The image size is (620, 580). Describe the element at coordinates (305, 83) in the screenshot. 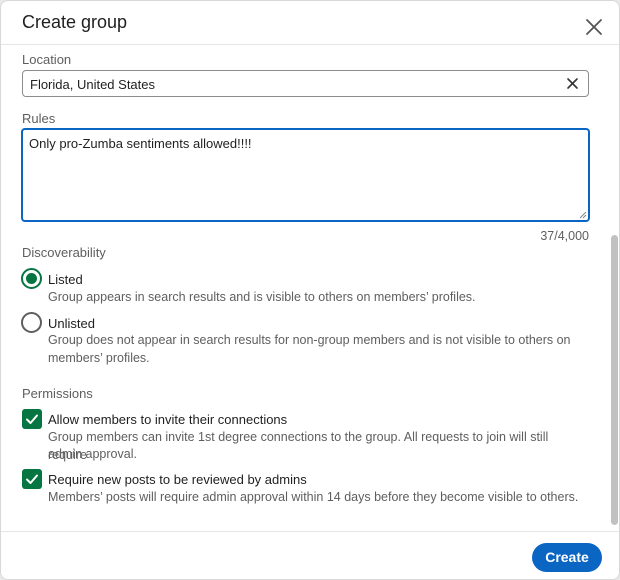

I see `location-input: Florida, United States` at that location.